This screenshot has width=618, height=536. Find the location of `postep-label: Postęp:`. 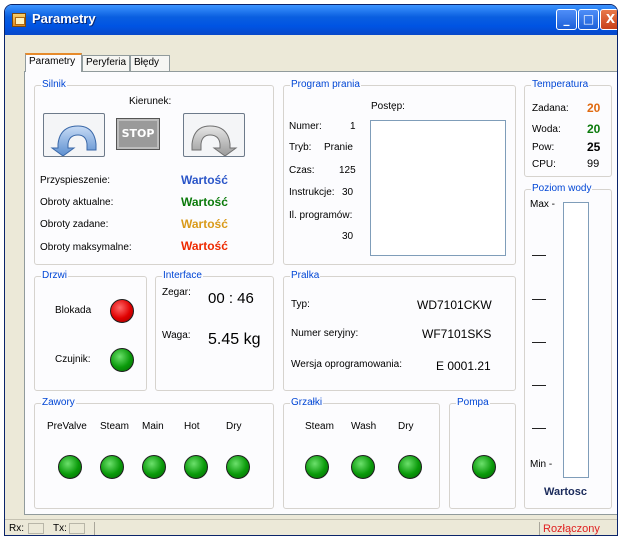

postep-label: Postęp: is located at coordinates (388, 106).